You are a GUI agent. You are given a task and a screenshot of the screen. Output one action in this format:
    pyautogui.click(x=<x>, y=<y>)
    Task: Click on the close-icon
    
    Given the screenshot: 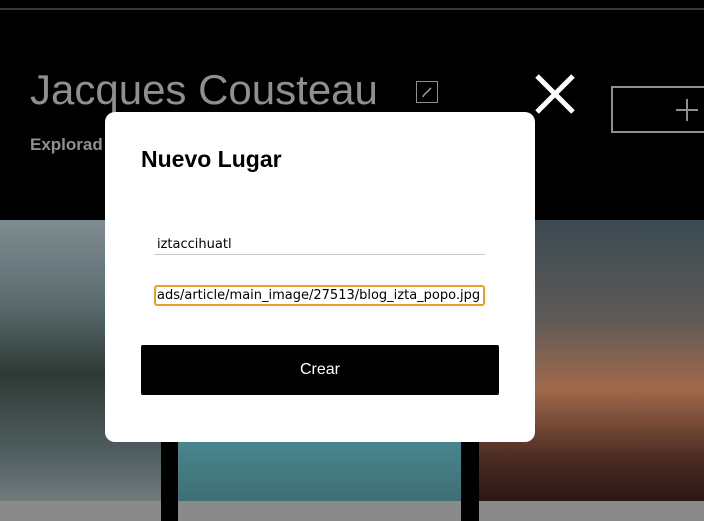 What is the action you would take?
    pyautogui.click(x=555, y=94)
    